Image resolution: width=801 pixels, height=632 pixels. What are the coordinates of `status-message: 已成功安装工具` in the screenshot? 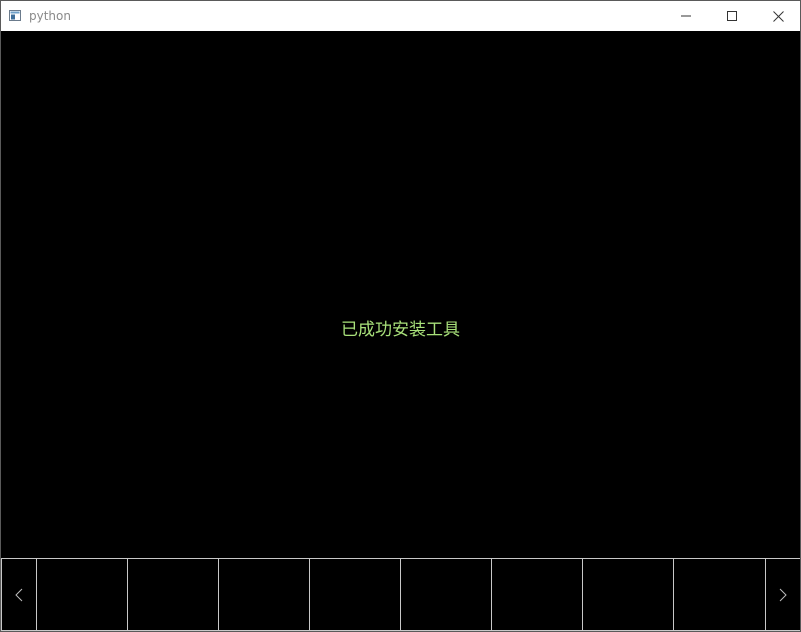 It's located at (400, 330).